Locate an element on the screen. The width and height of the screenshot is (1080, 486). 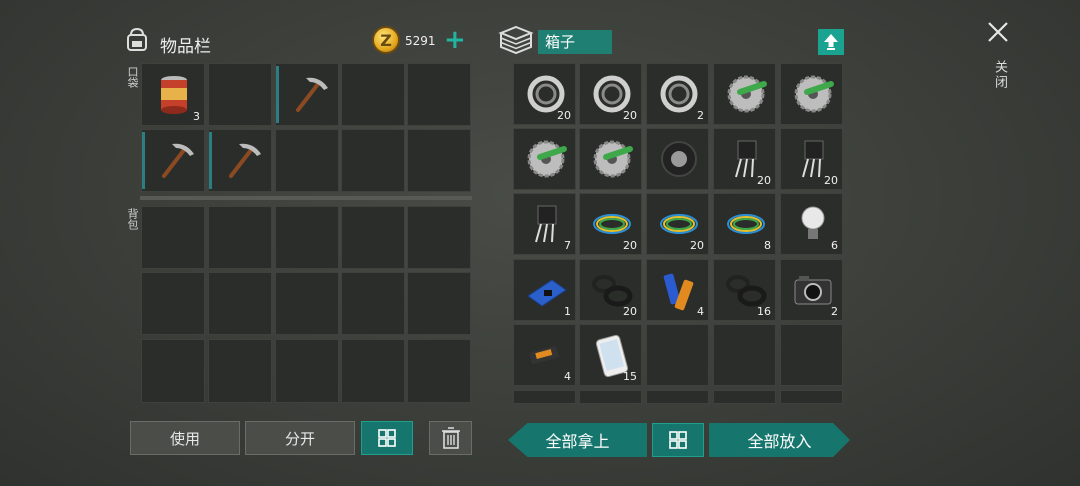
pocket-slot: 3 is located at coordinates (173, 94).